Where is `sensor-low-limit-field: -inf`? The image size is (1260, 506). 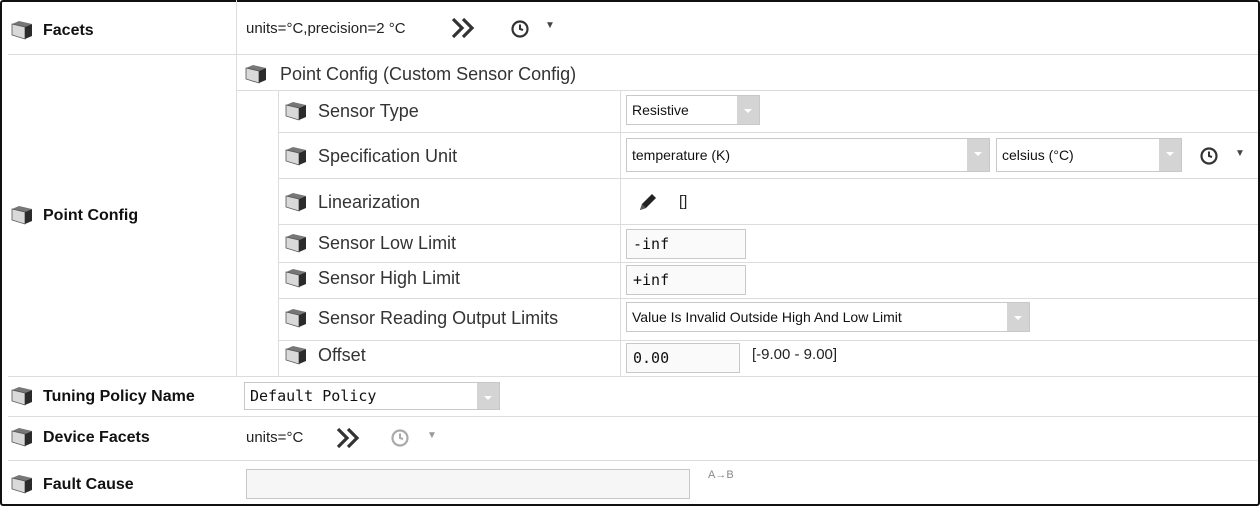
sensor-low-limit-field: -inf is located at coordinates (686, 244).